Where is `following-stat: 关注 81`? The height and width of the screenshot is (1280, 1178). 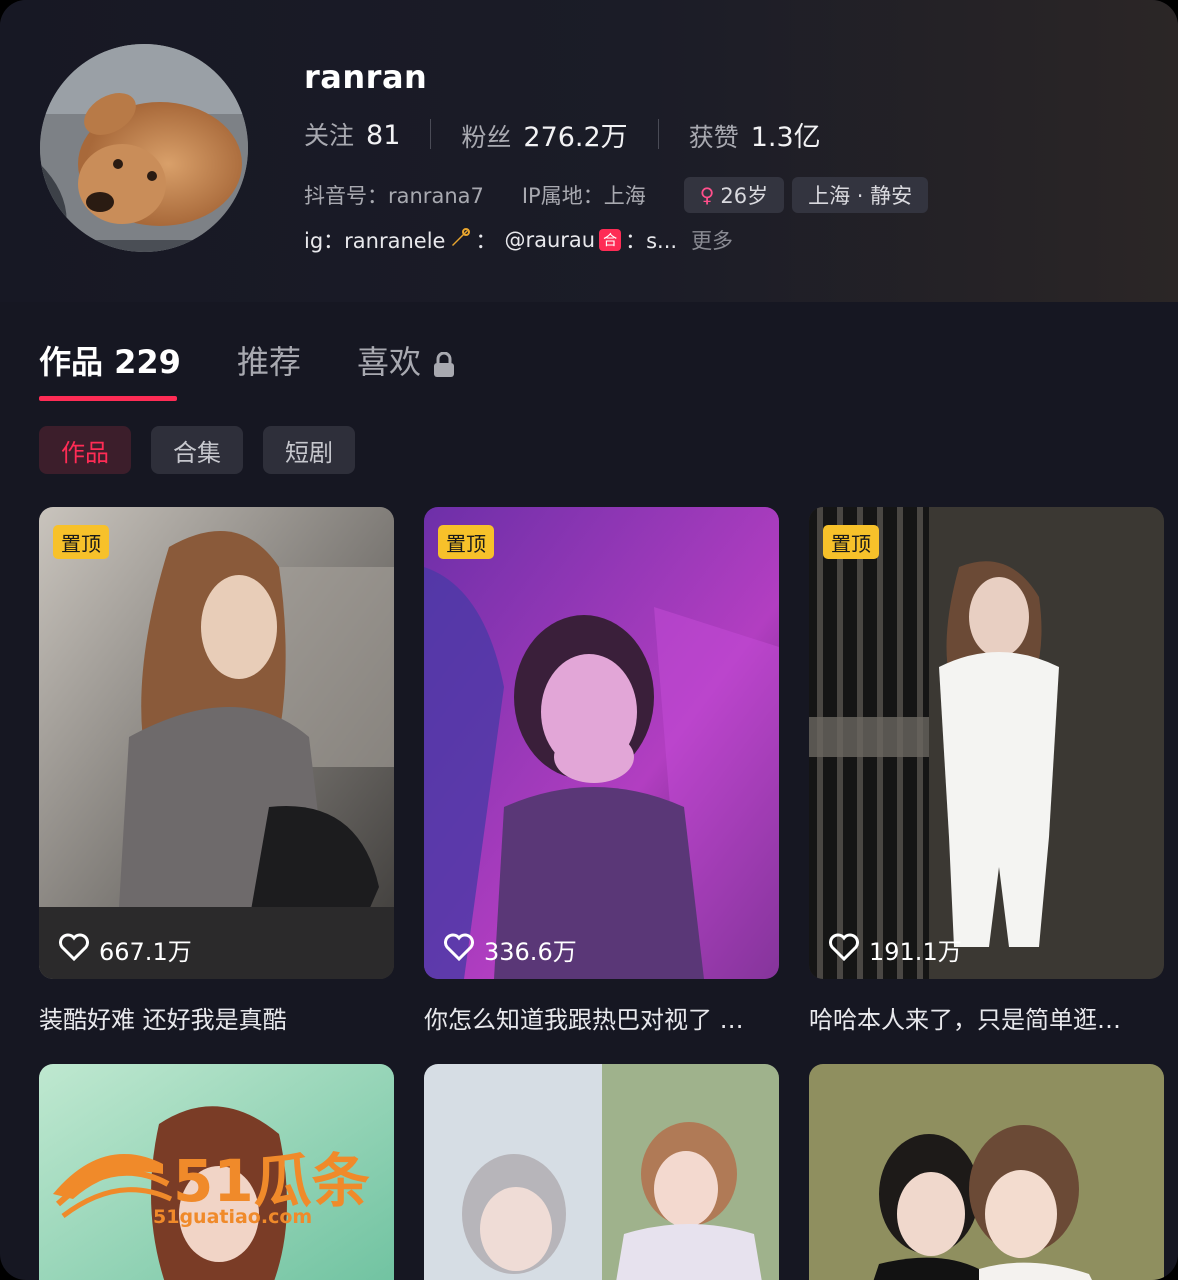 following-stat: 关注 81 is located at coordinates (352, 134).